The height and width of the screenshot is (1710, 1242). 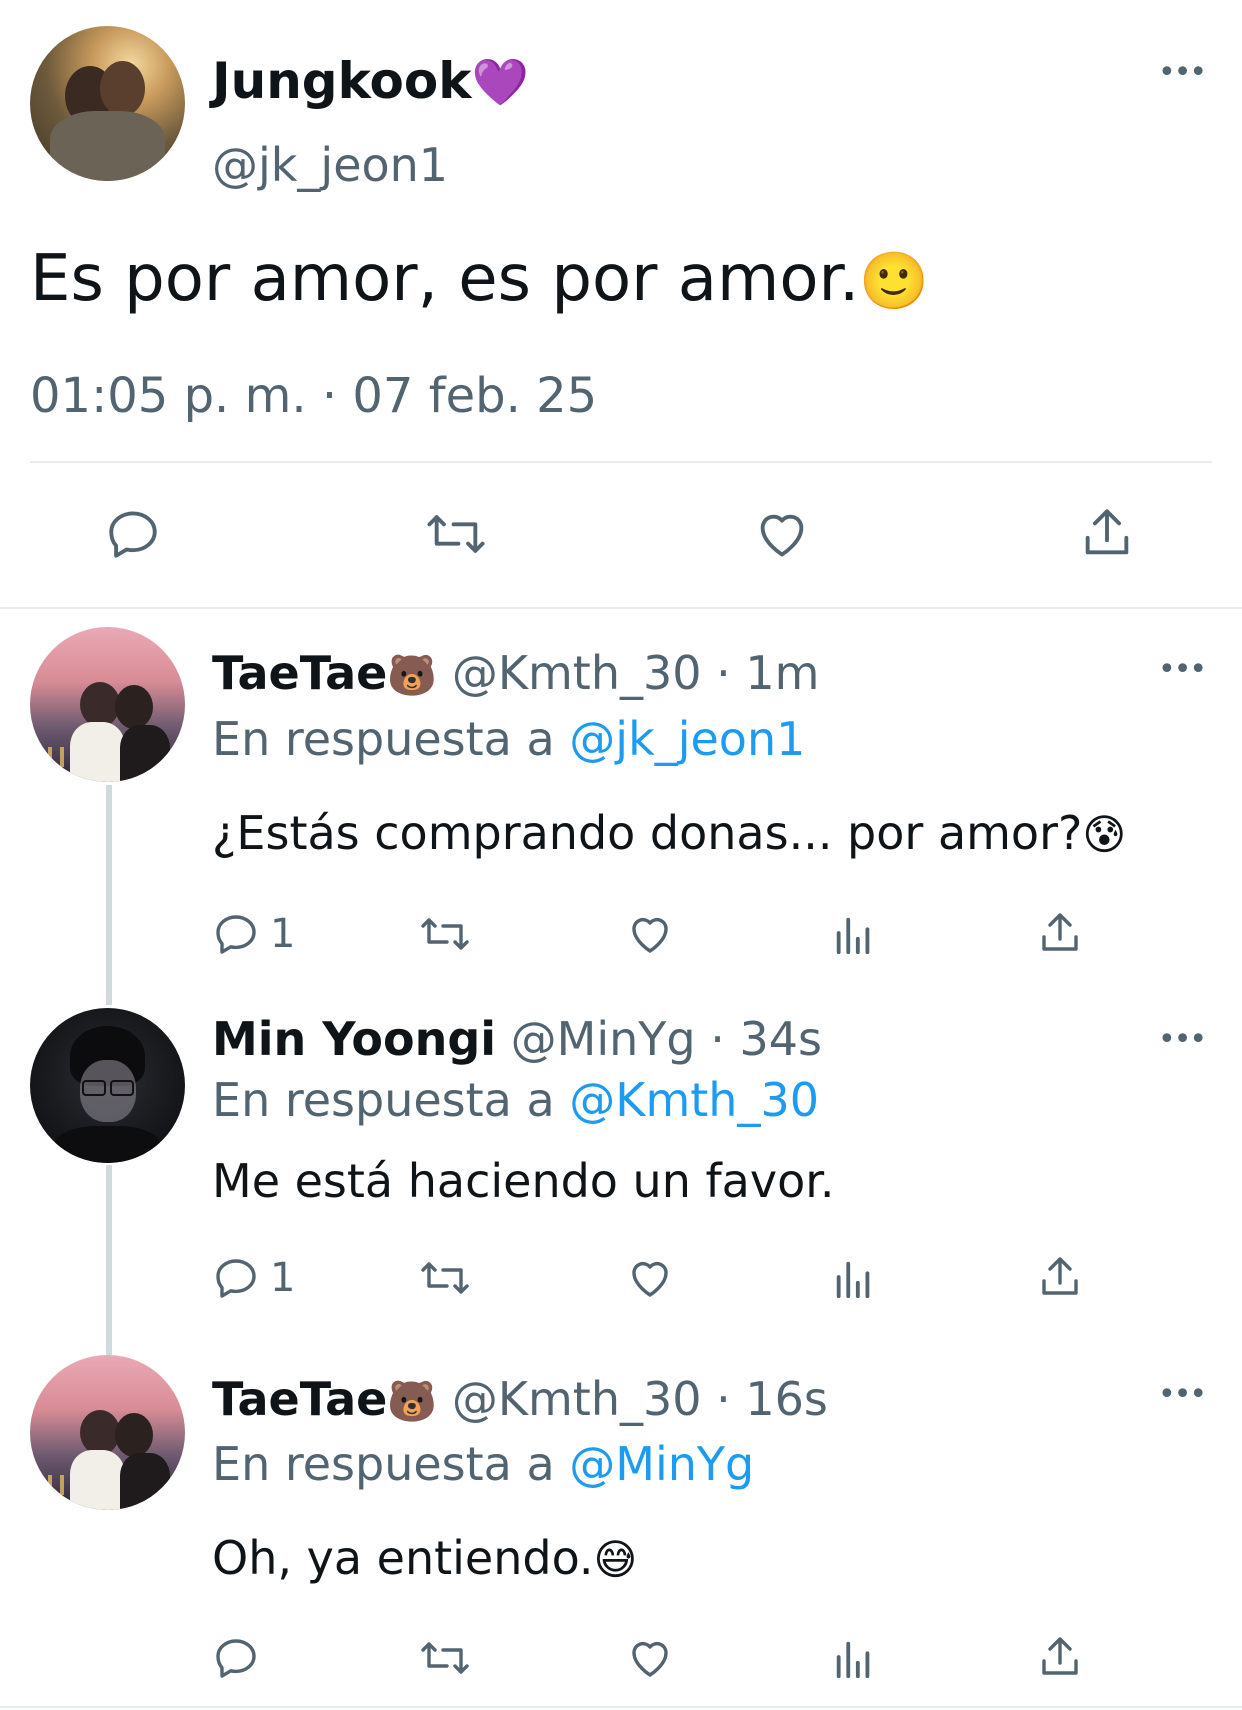 I want to click on reply-header: TaeTae🐻 @Kmth_30 · 1m, so click(x=515, y=673).